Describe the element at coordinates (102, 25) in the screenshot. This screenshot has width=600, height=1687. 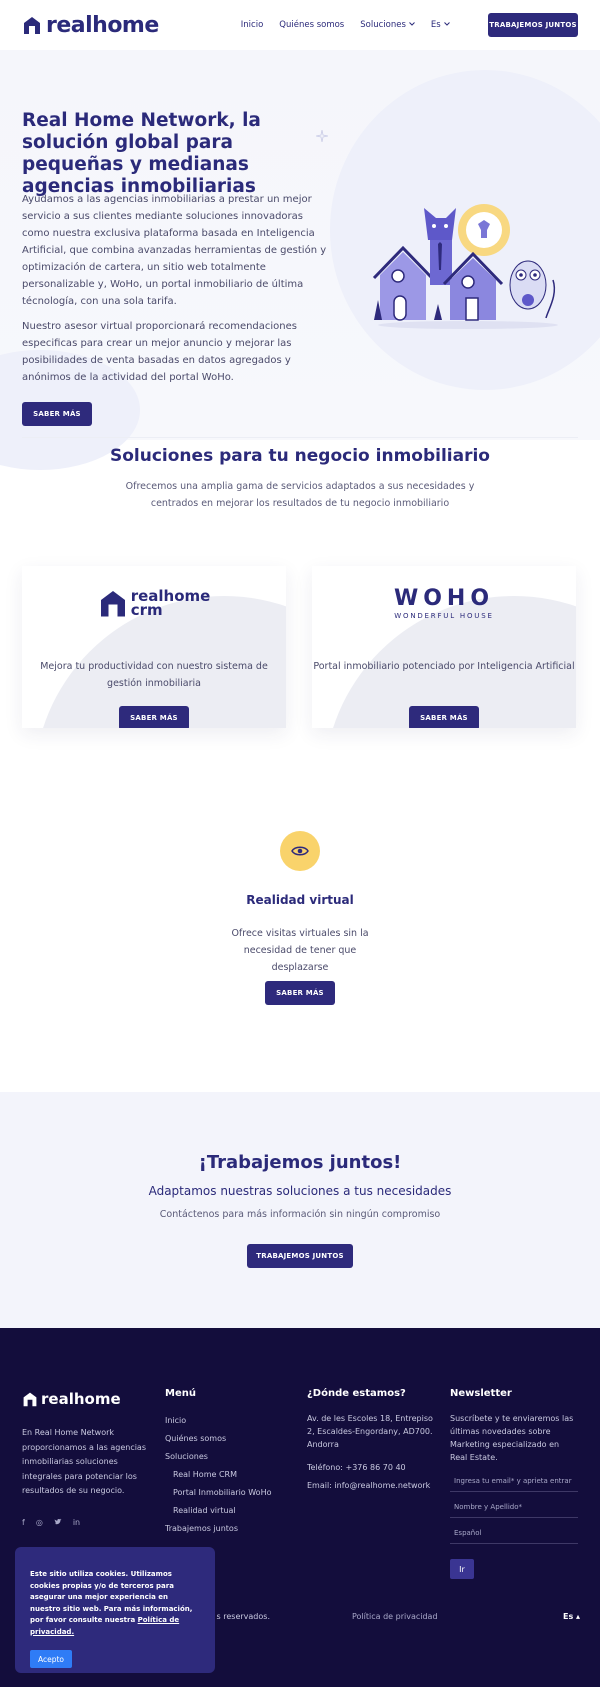
I see `logo-text: realhome` at that location.